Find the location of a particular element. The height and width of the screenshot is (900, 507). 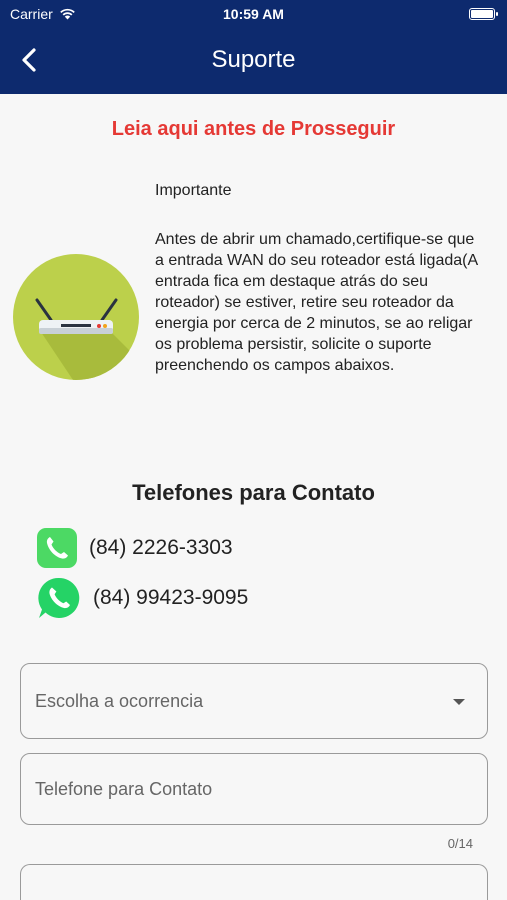

whatsapp-contact: (84) 99423-9095 is located at coordinates (142, 598).